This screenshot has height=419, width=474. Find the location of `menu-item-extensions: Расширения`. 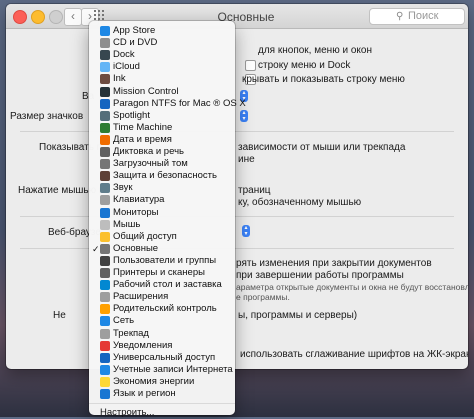

menu-item-extensions: Расширения is located at coordinates (162, 297).